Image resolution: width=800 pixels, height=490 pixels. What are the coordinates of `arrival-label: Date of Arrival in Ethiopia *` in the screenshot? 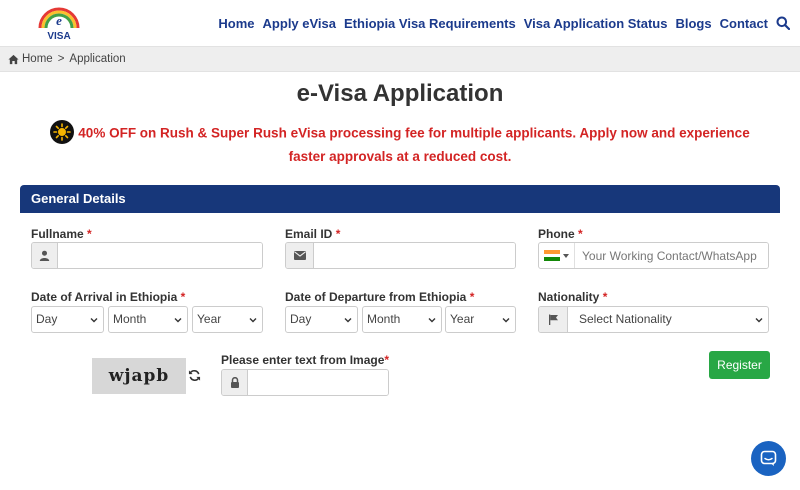 It's located at (108, 297).